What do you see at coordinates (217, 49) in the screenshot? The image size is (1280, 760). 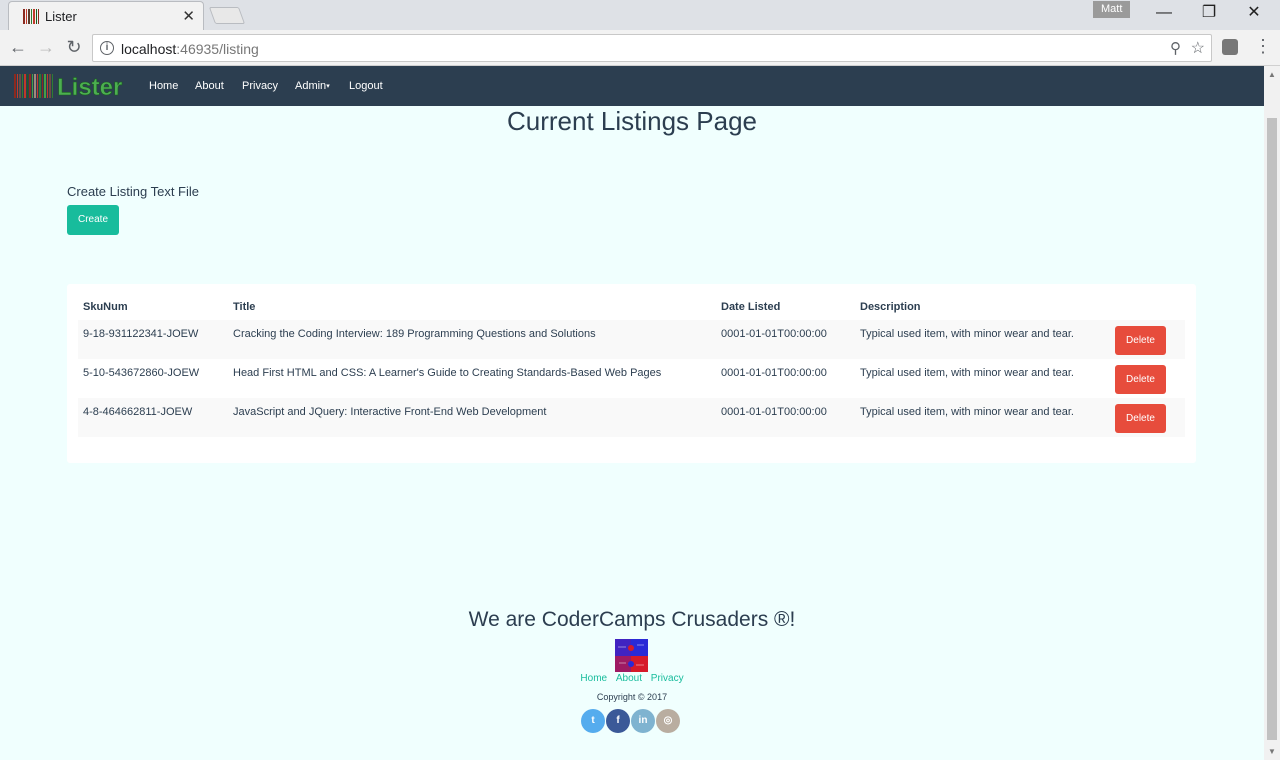 I see `url-path: :46935/listing` at bounding box center [217, 49].